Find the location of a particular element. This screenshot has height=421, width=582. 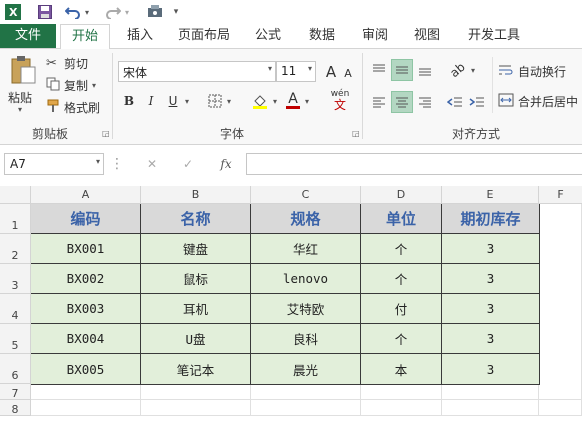

orientation-button: ab is located at coordinates (457, 70).